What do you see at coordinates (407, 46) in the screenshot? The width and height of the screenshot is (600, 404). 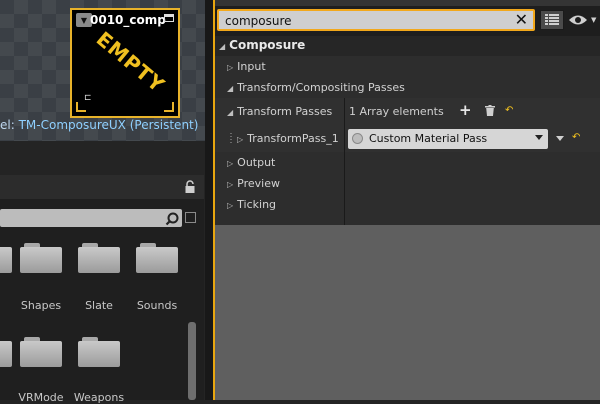 I see `category-composure: ◢ Composure` at bounding box center [407, 46].